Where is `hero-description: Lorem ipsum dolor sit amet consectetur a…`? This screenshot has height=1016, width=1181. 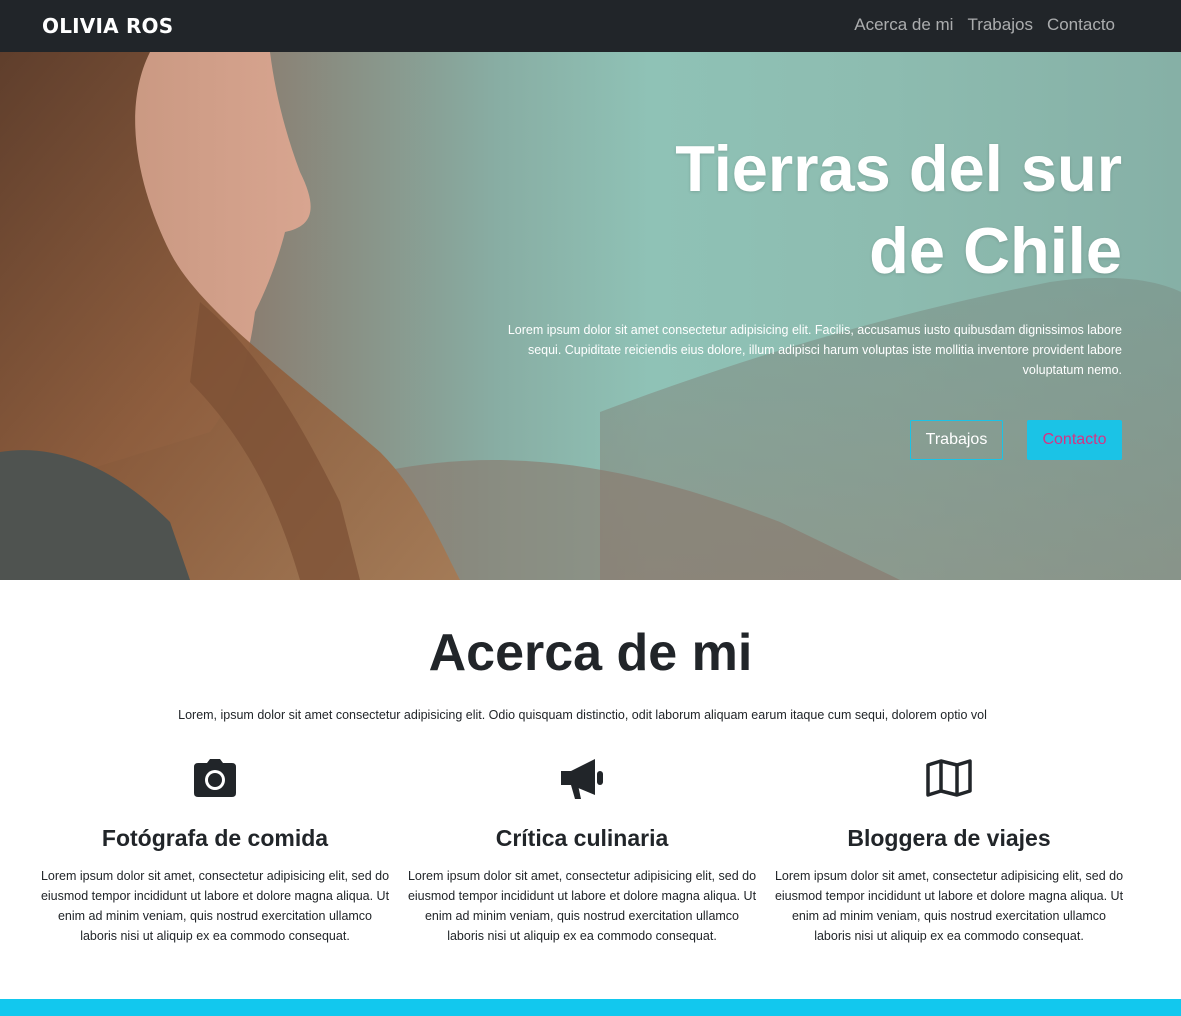
hero-description: Lorem ipsum dolor sit amet consectetur a… is located at coordinates (814, 350).